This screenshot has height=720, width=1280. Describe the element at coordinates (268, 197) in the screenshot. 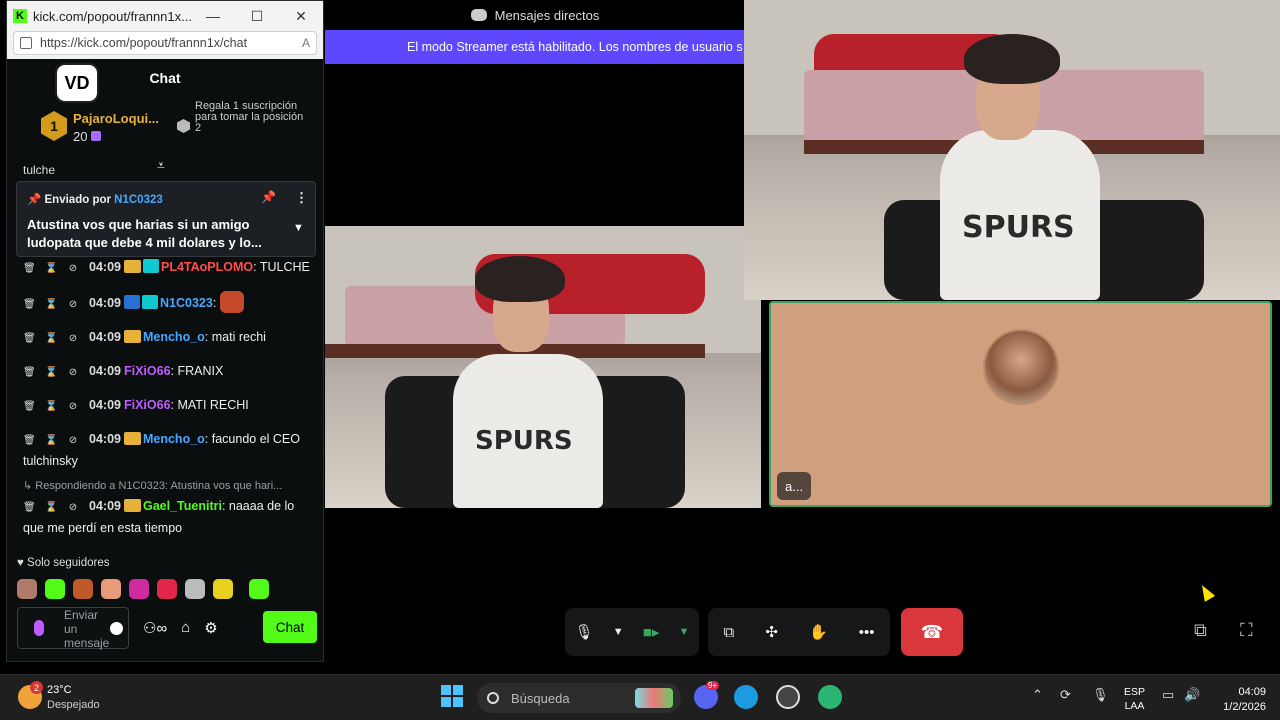

I see `pin-icon: 📌` at that location.